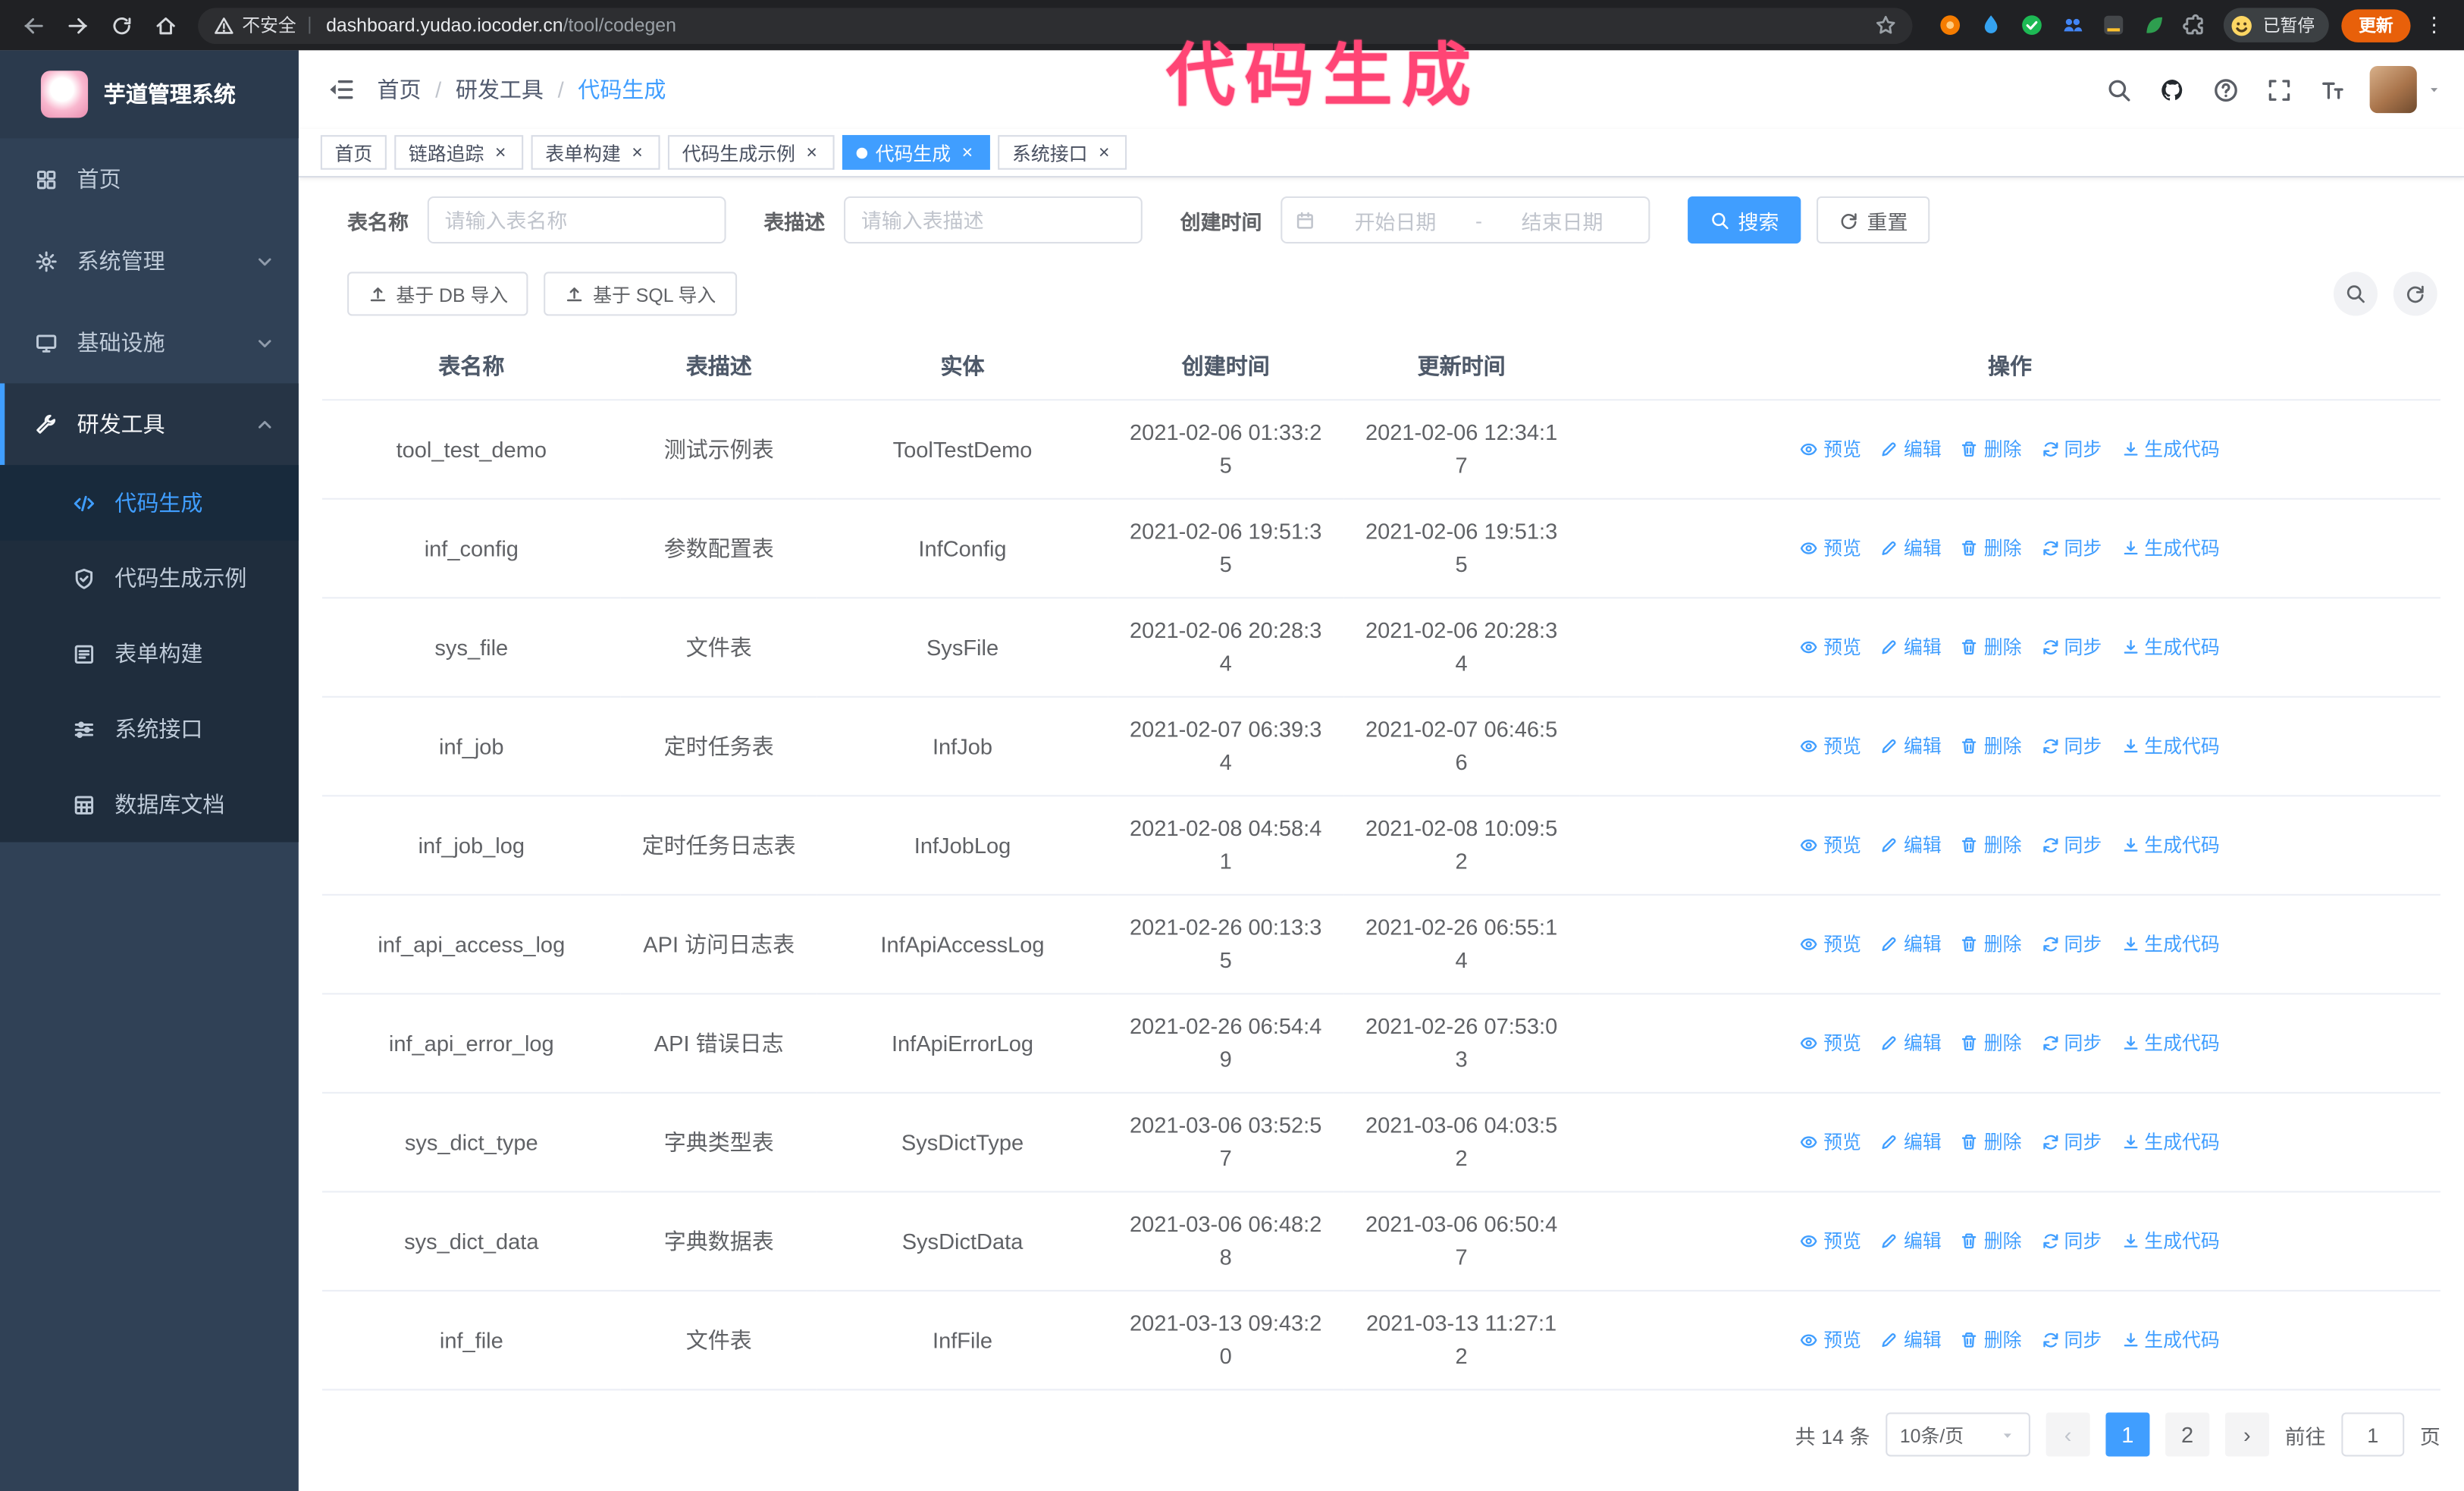  I want to click on browser-home-button, so click(166, 25).